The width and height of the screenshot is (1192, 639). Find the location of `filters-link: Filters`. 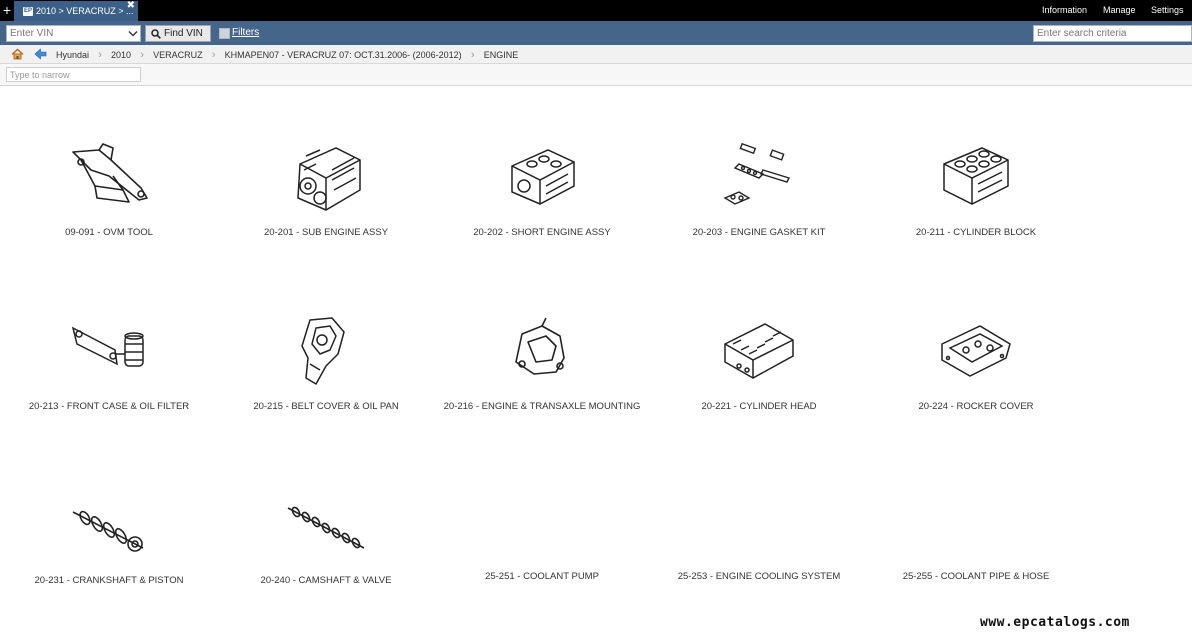

filters-link: Filters is located at coordinates (245, 32).